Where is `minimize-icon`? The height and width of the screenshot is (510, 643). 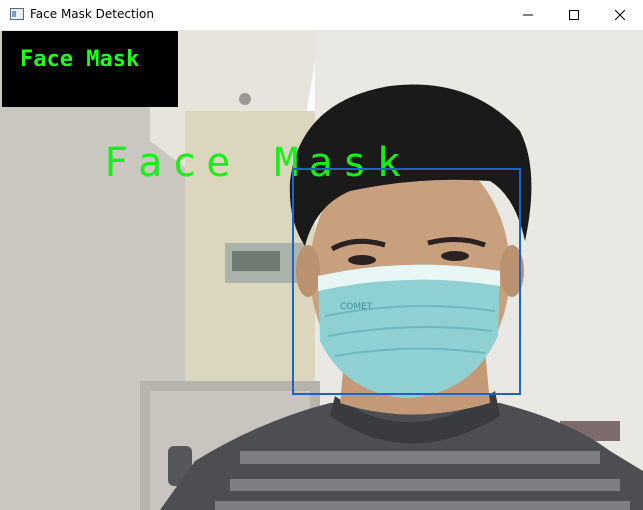
minimize-icon is located at coordinates (528, 15).